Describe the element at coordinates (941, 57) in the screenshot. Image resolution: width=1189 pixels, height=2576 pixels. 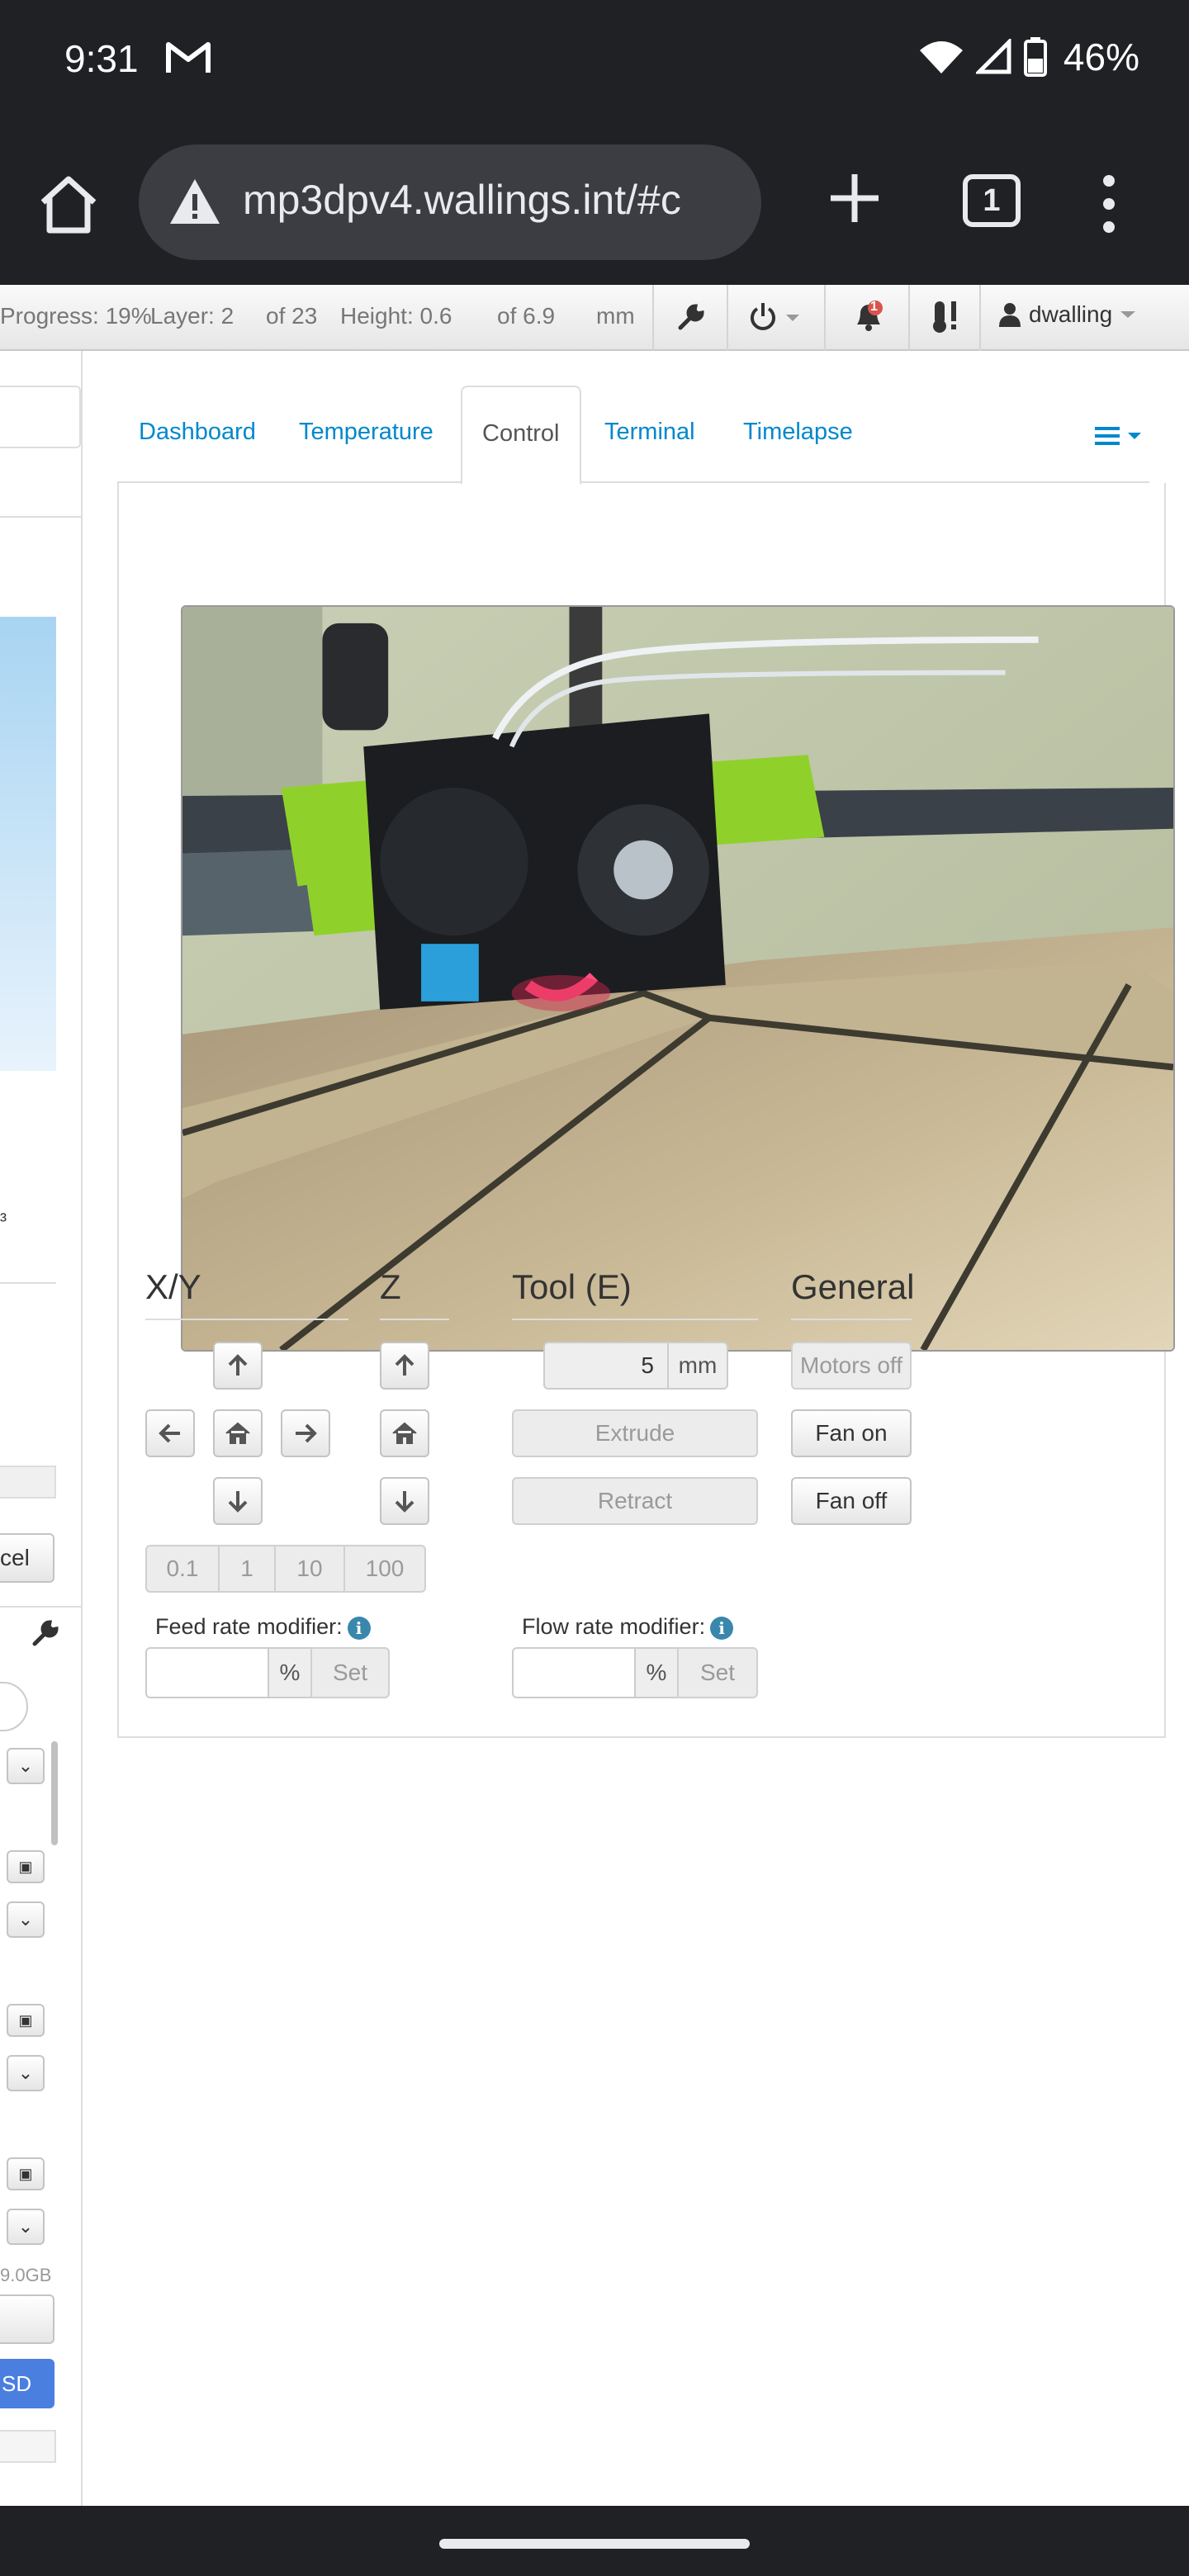
I see `wifi-icon` at that location.